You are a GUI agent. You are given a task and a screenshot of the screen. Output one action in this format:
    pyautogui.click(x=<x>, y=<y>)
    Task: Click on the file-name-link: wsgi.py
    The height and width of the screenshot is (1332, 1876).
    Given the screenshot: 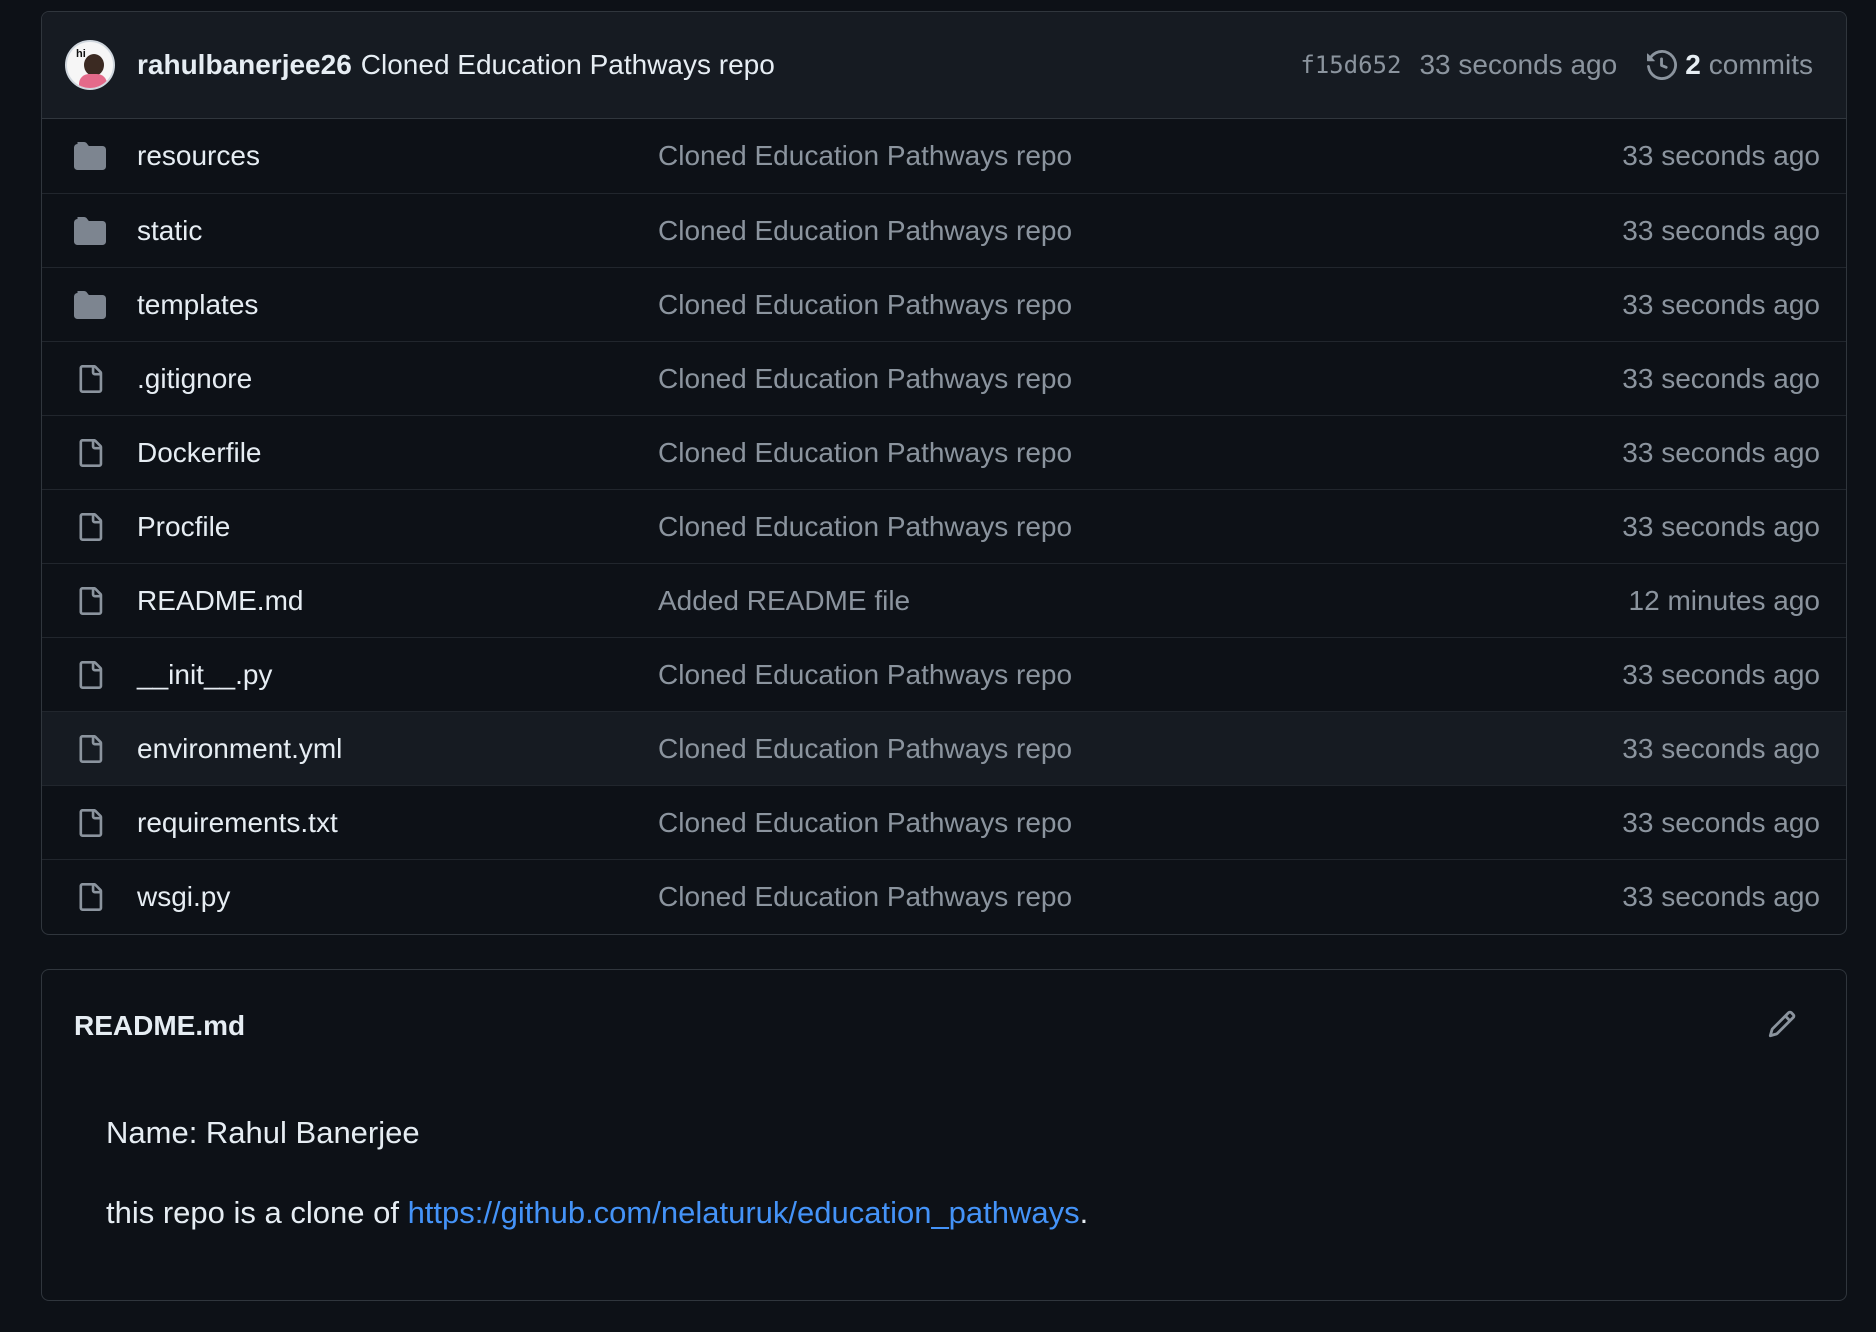 What is the action you would take?
    pyautogui.click(x=183, y=897)
    